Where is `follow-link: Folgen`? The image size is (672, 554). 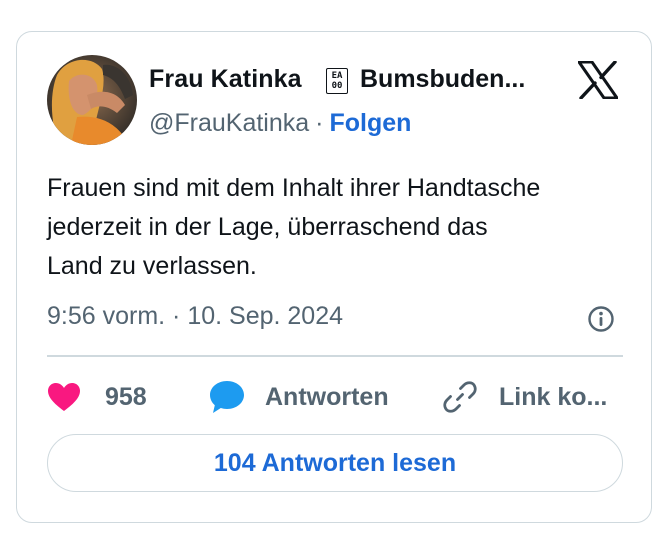 follow-link: Folgen is located at coordinates (371, 123).